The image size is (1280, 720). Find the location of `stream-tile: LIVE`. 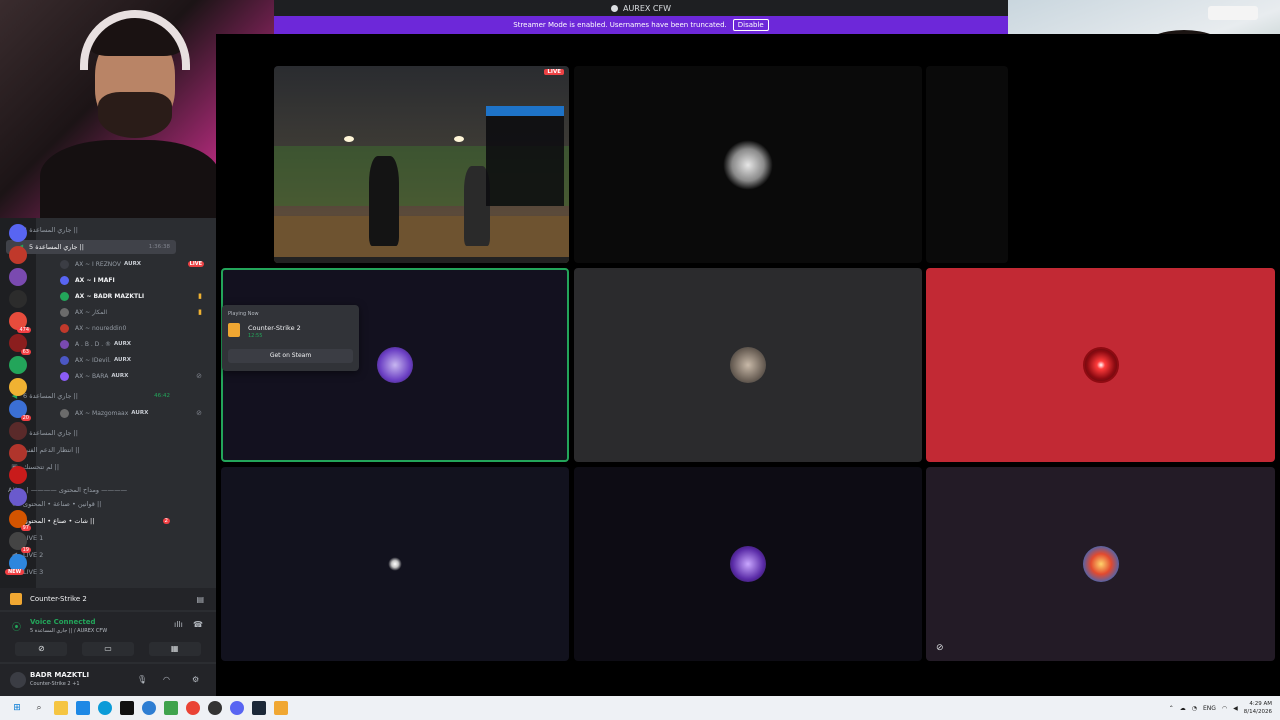

stream-tile: LIVE is located at coordinates (421, 164).